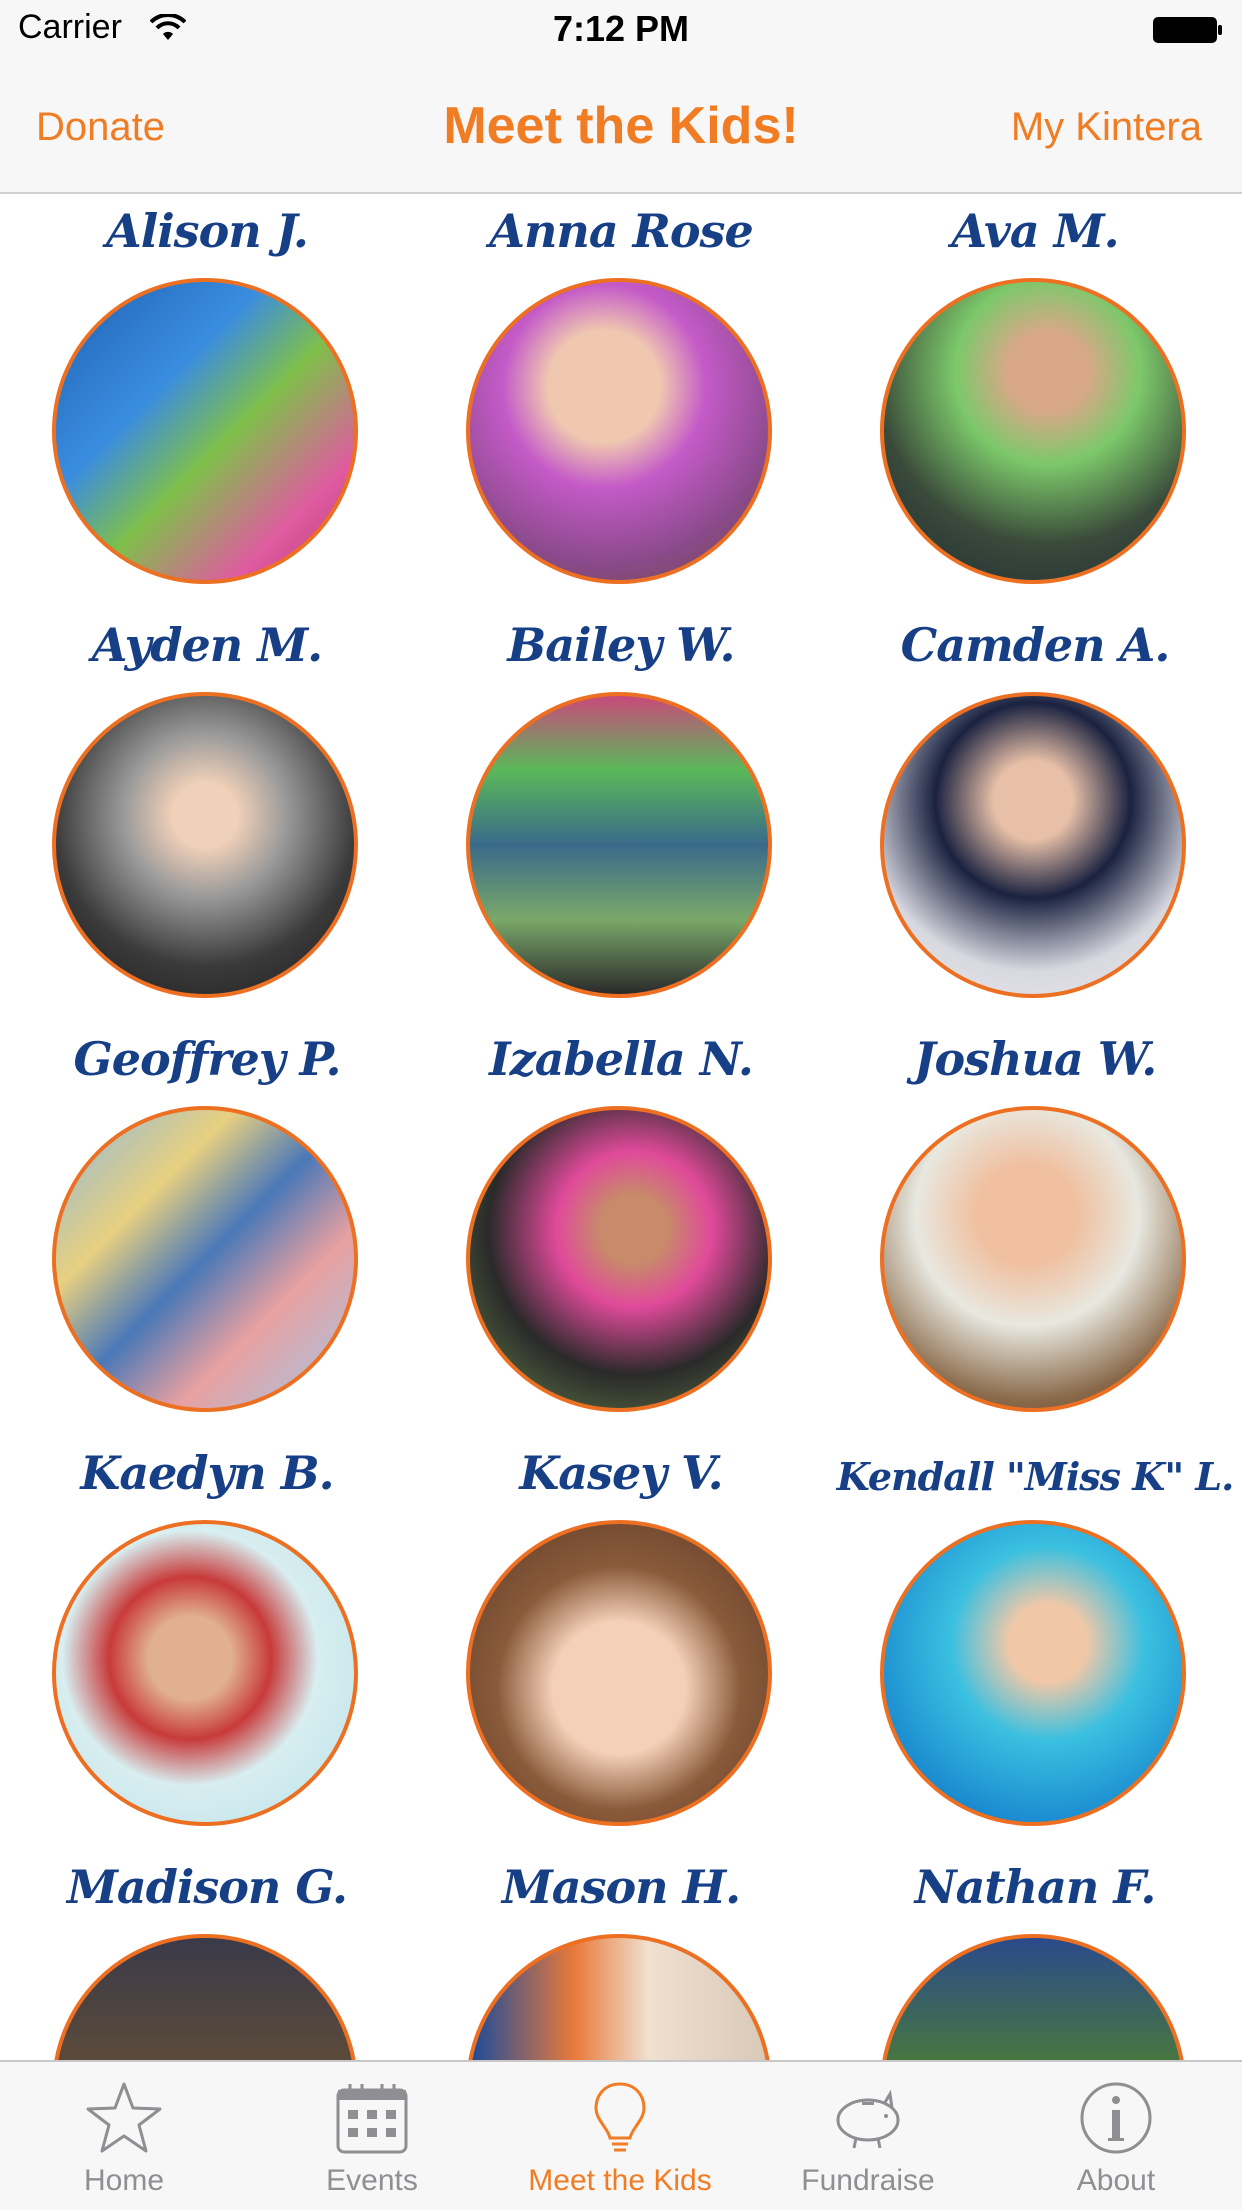 This screenshot has height=2210, width=1242. What do you see at coordinates (207, 1887) in the screenshot?
I see `kid-name: Madison G.` at bounding box center [207, 1887].